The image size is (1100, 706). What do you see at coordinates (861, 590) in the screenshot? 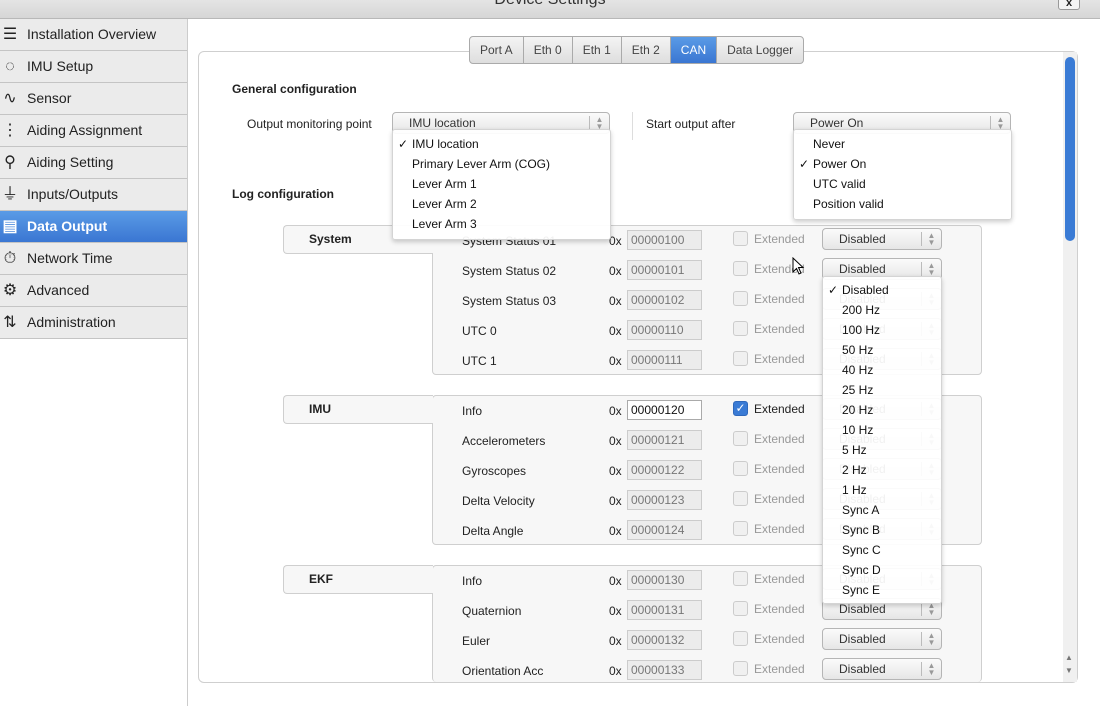
I see `menu-item-label: Sync E` at bounding box center [861, 590].